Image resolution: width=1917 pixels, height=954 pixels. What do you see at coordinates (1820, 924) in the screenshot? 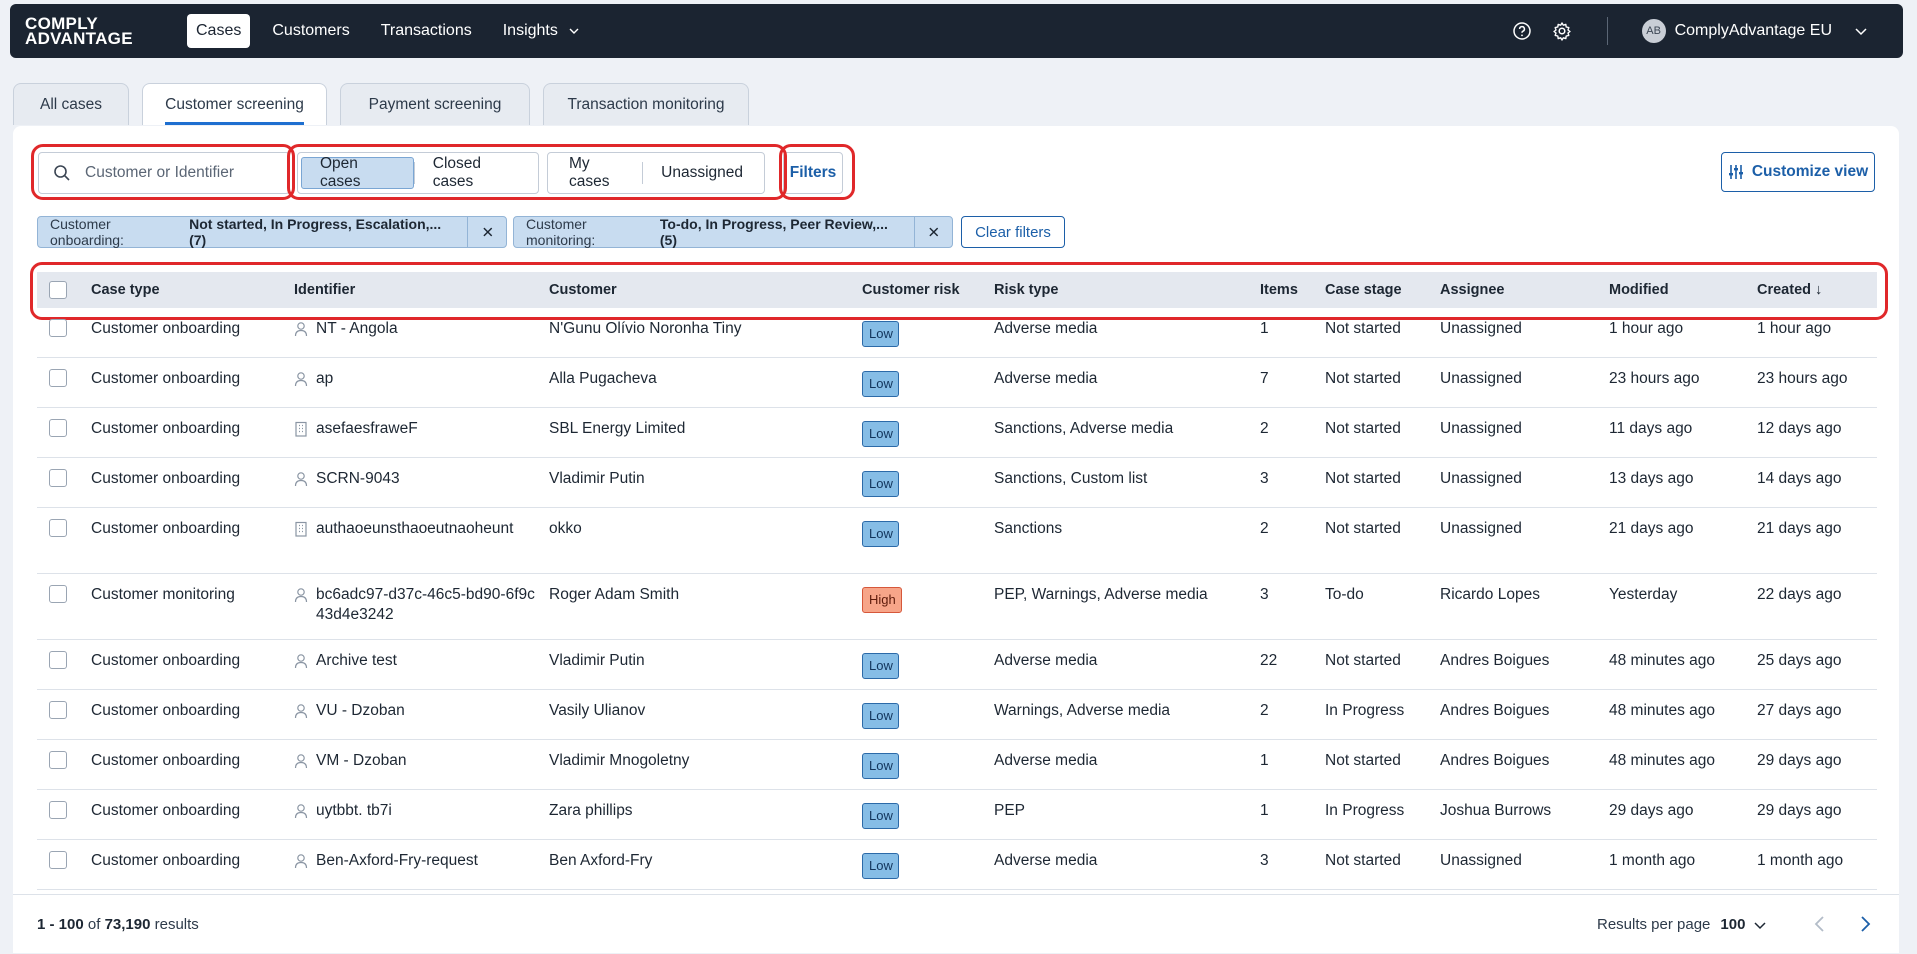
I see `prev-page-icon` at bounding box center [1820, 924].